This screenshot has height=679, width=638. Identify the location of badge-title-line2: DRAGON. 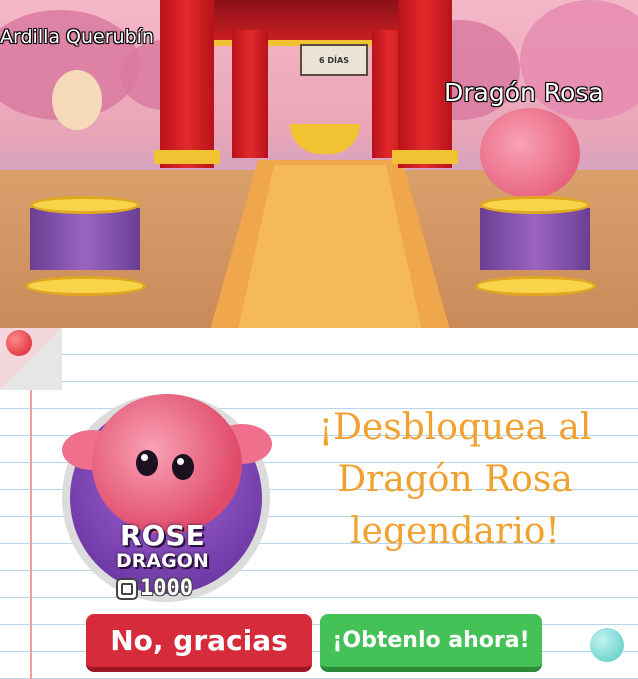
(162, 561).